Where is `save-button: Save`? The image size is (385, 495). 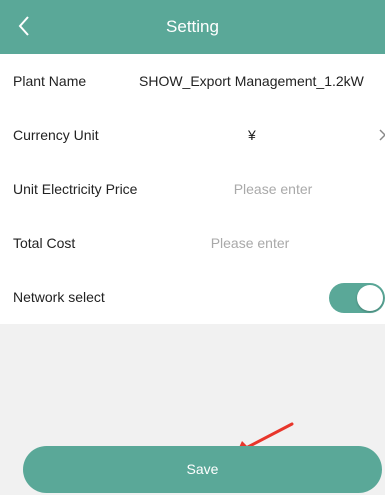 save-button: Save is located at coordinates (202, 469).